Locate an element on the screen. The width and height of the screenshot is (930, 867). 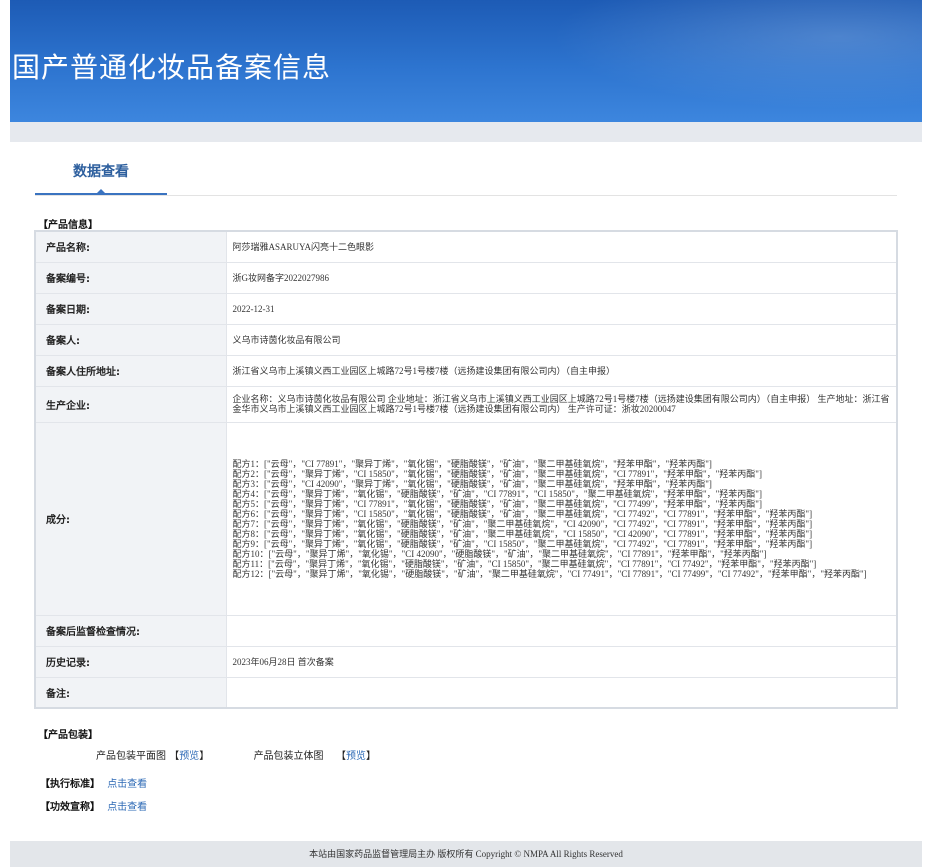
standard-heading: 【执行标准】 is located at coordinates (70, 784).